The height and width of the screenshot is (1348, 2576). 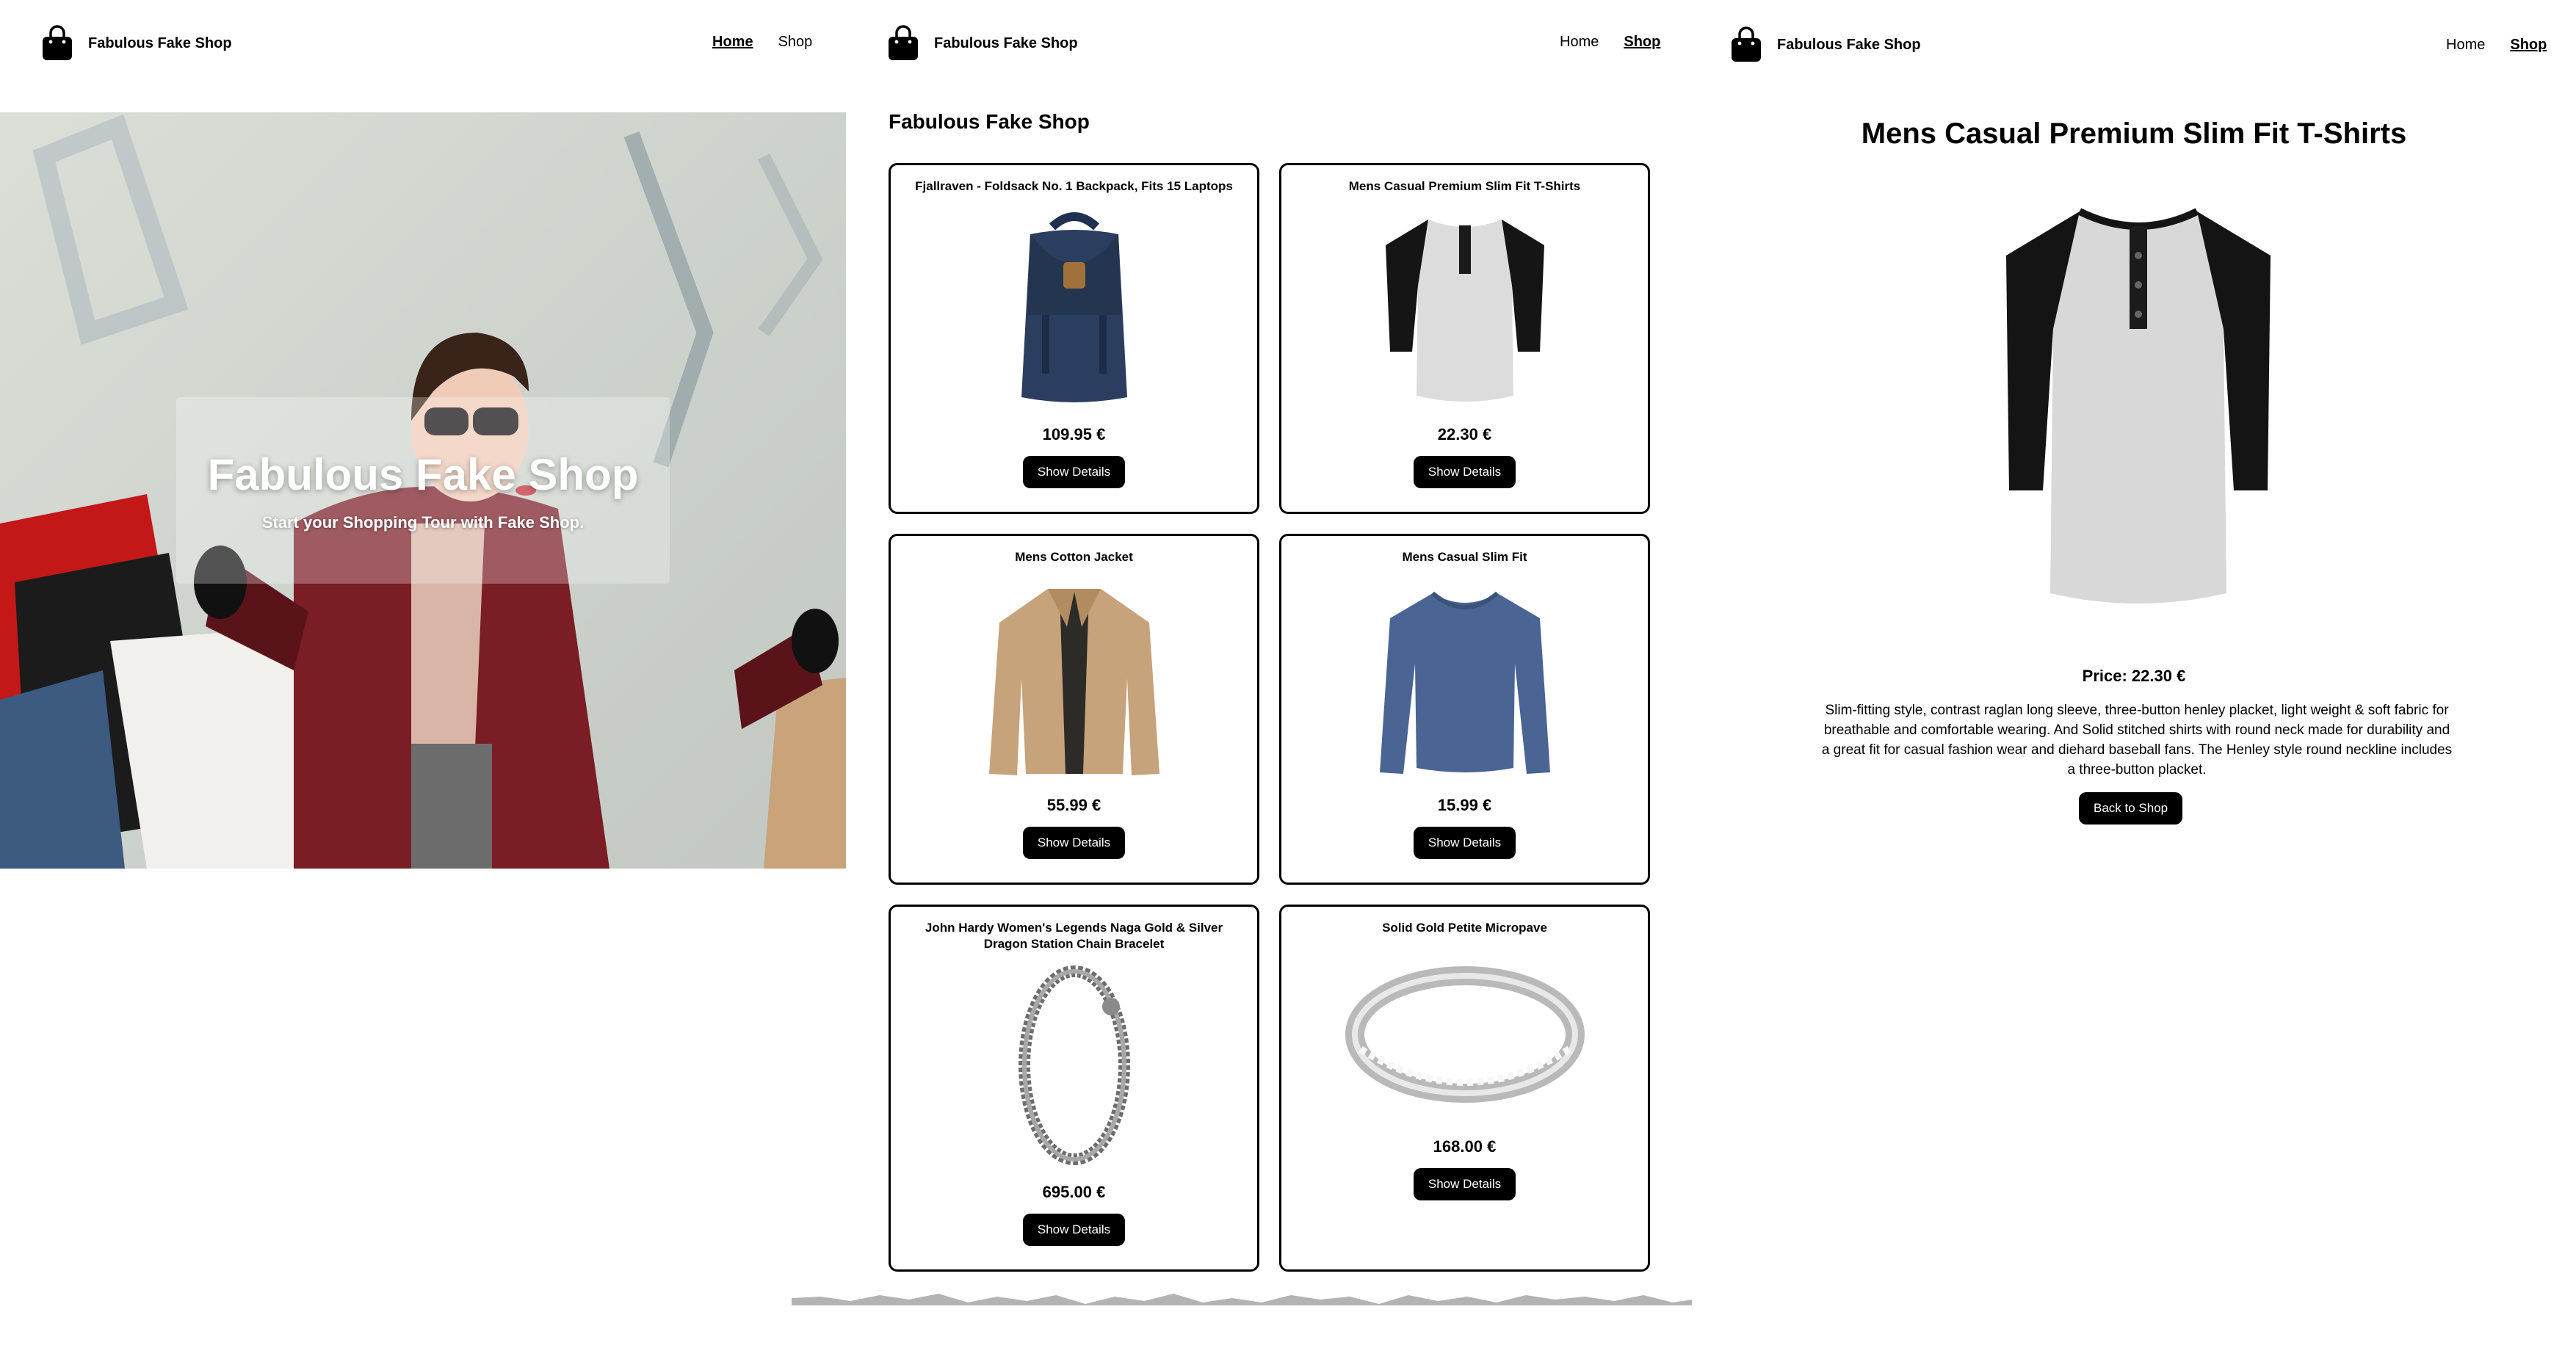 I want to click on product-price: 15.99 €, so click(x=1464, y=805).